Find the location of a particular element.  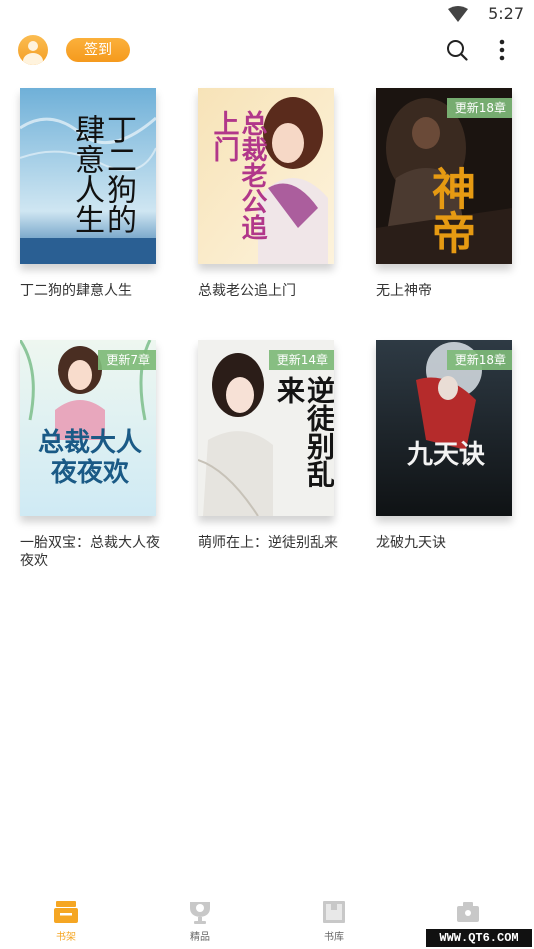

cover-title: 神帝 is located at coordinates (449, 210).